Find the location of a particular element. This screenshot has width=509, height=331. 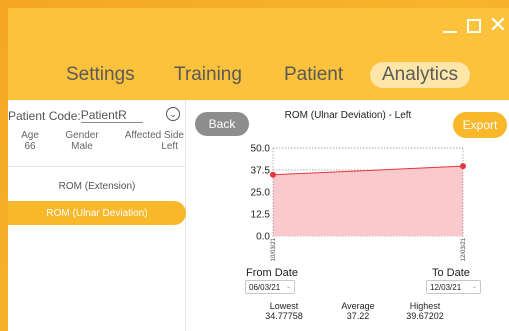

highest-label: Highest is located at coordinates (425, 306).